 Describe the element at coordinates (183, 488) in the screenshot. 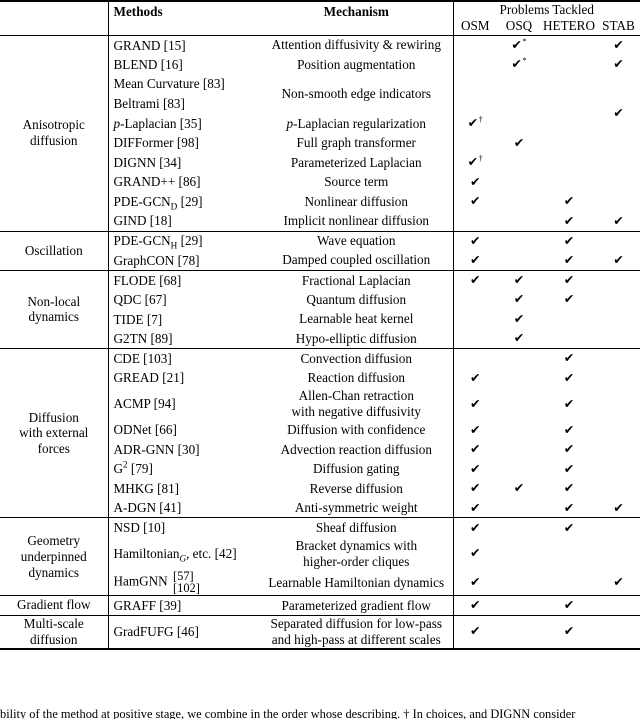

I see `method-name: MHKG [81]` at that location.